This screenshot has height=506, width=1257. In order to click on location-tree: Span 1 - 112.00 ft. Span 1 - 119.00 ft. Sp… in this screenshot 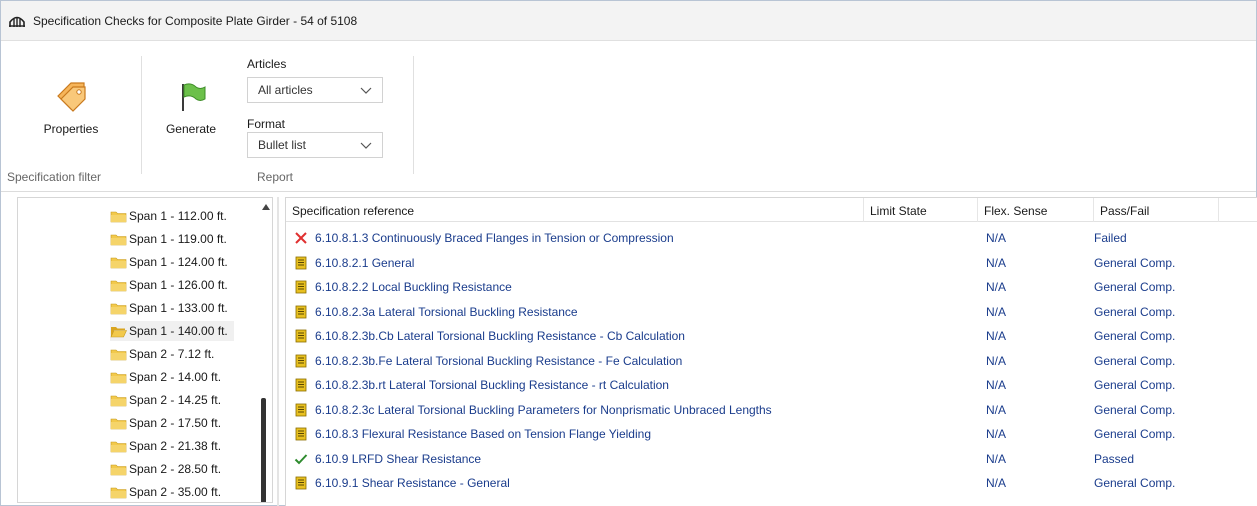, I will do `click(145, 350)`.